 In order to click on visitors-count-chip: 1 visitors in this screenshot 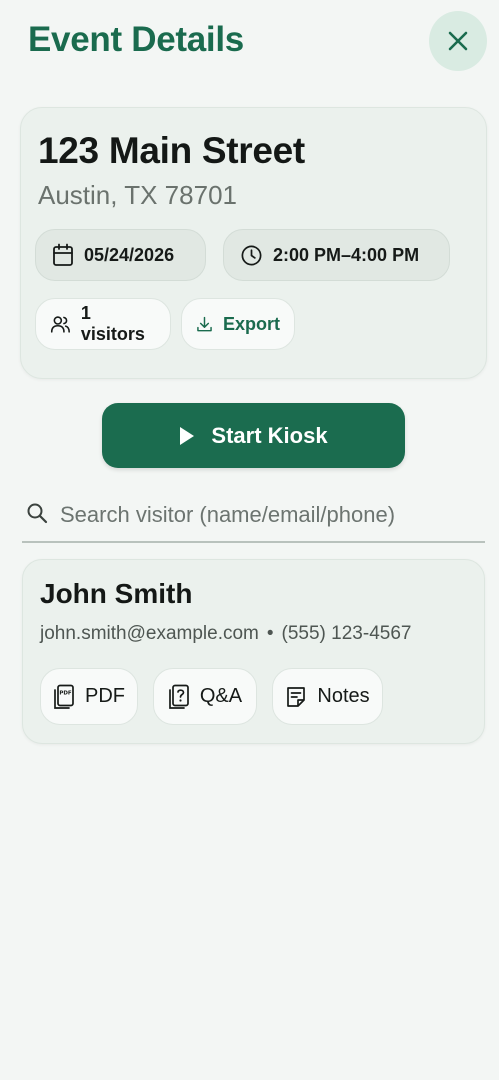, I will do `click(103, 324)`.